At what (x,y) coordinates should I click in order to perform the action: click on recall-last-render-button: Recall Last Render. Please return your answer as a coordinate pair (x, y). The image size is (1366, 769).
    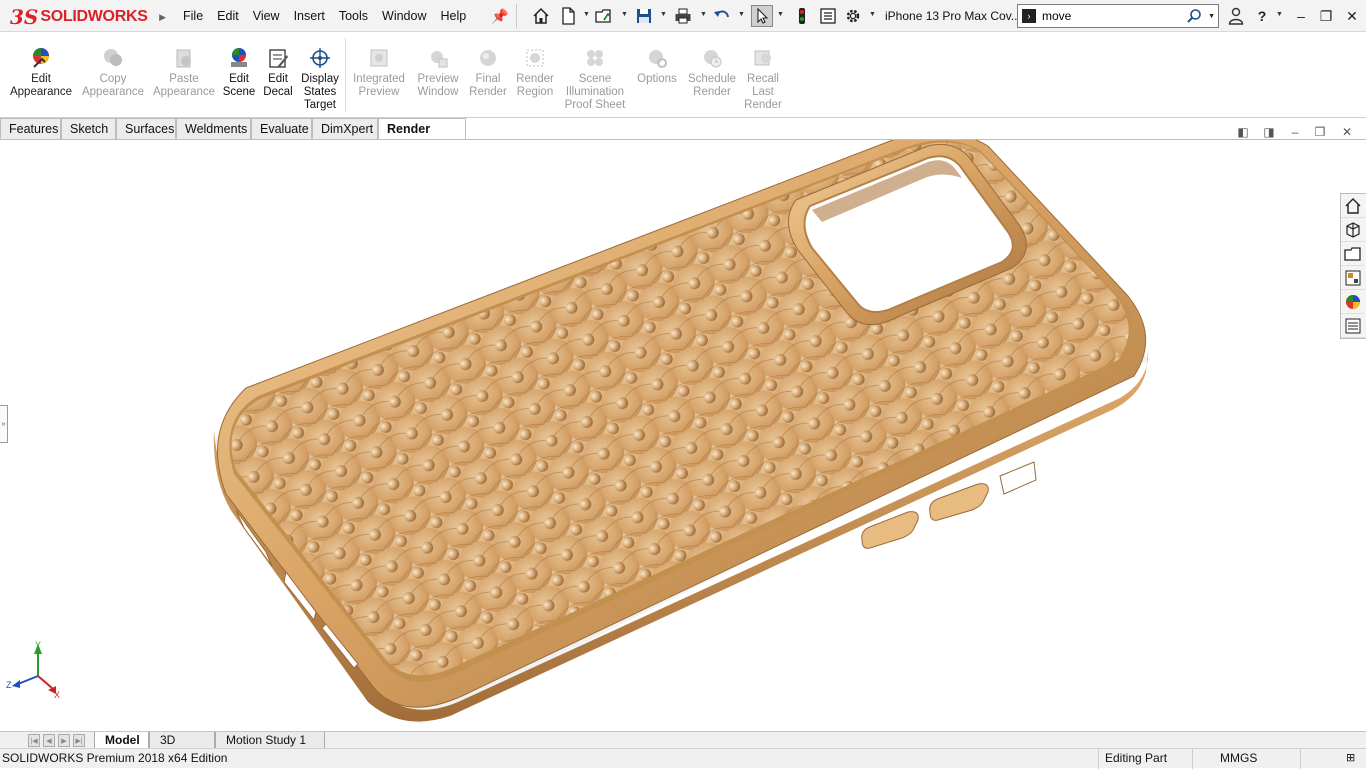
    Looking at the image, I should click on (763, 79).